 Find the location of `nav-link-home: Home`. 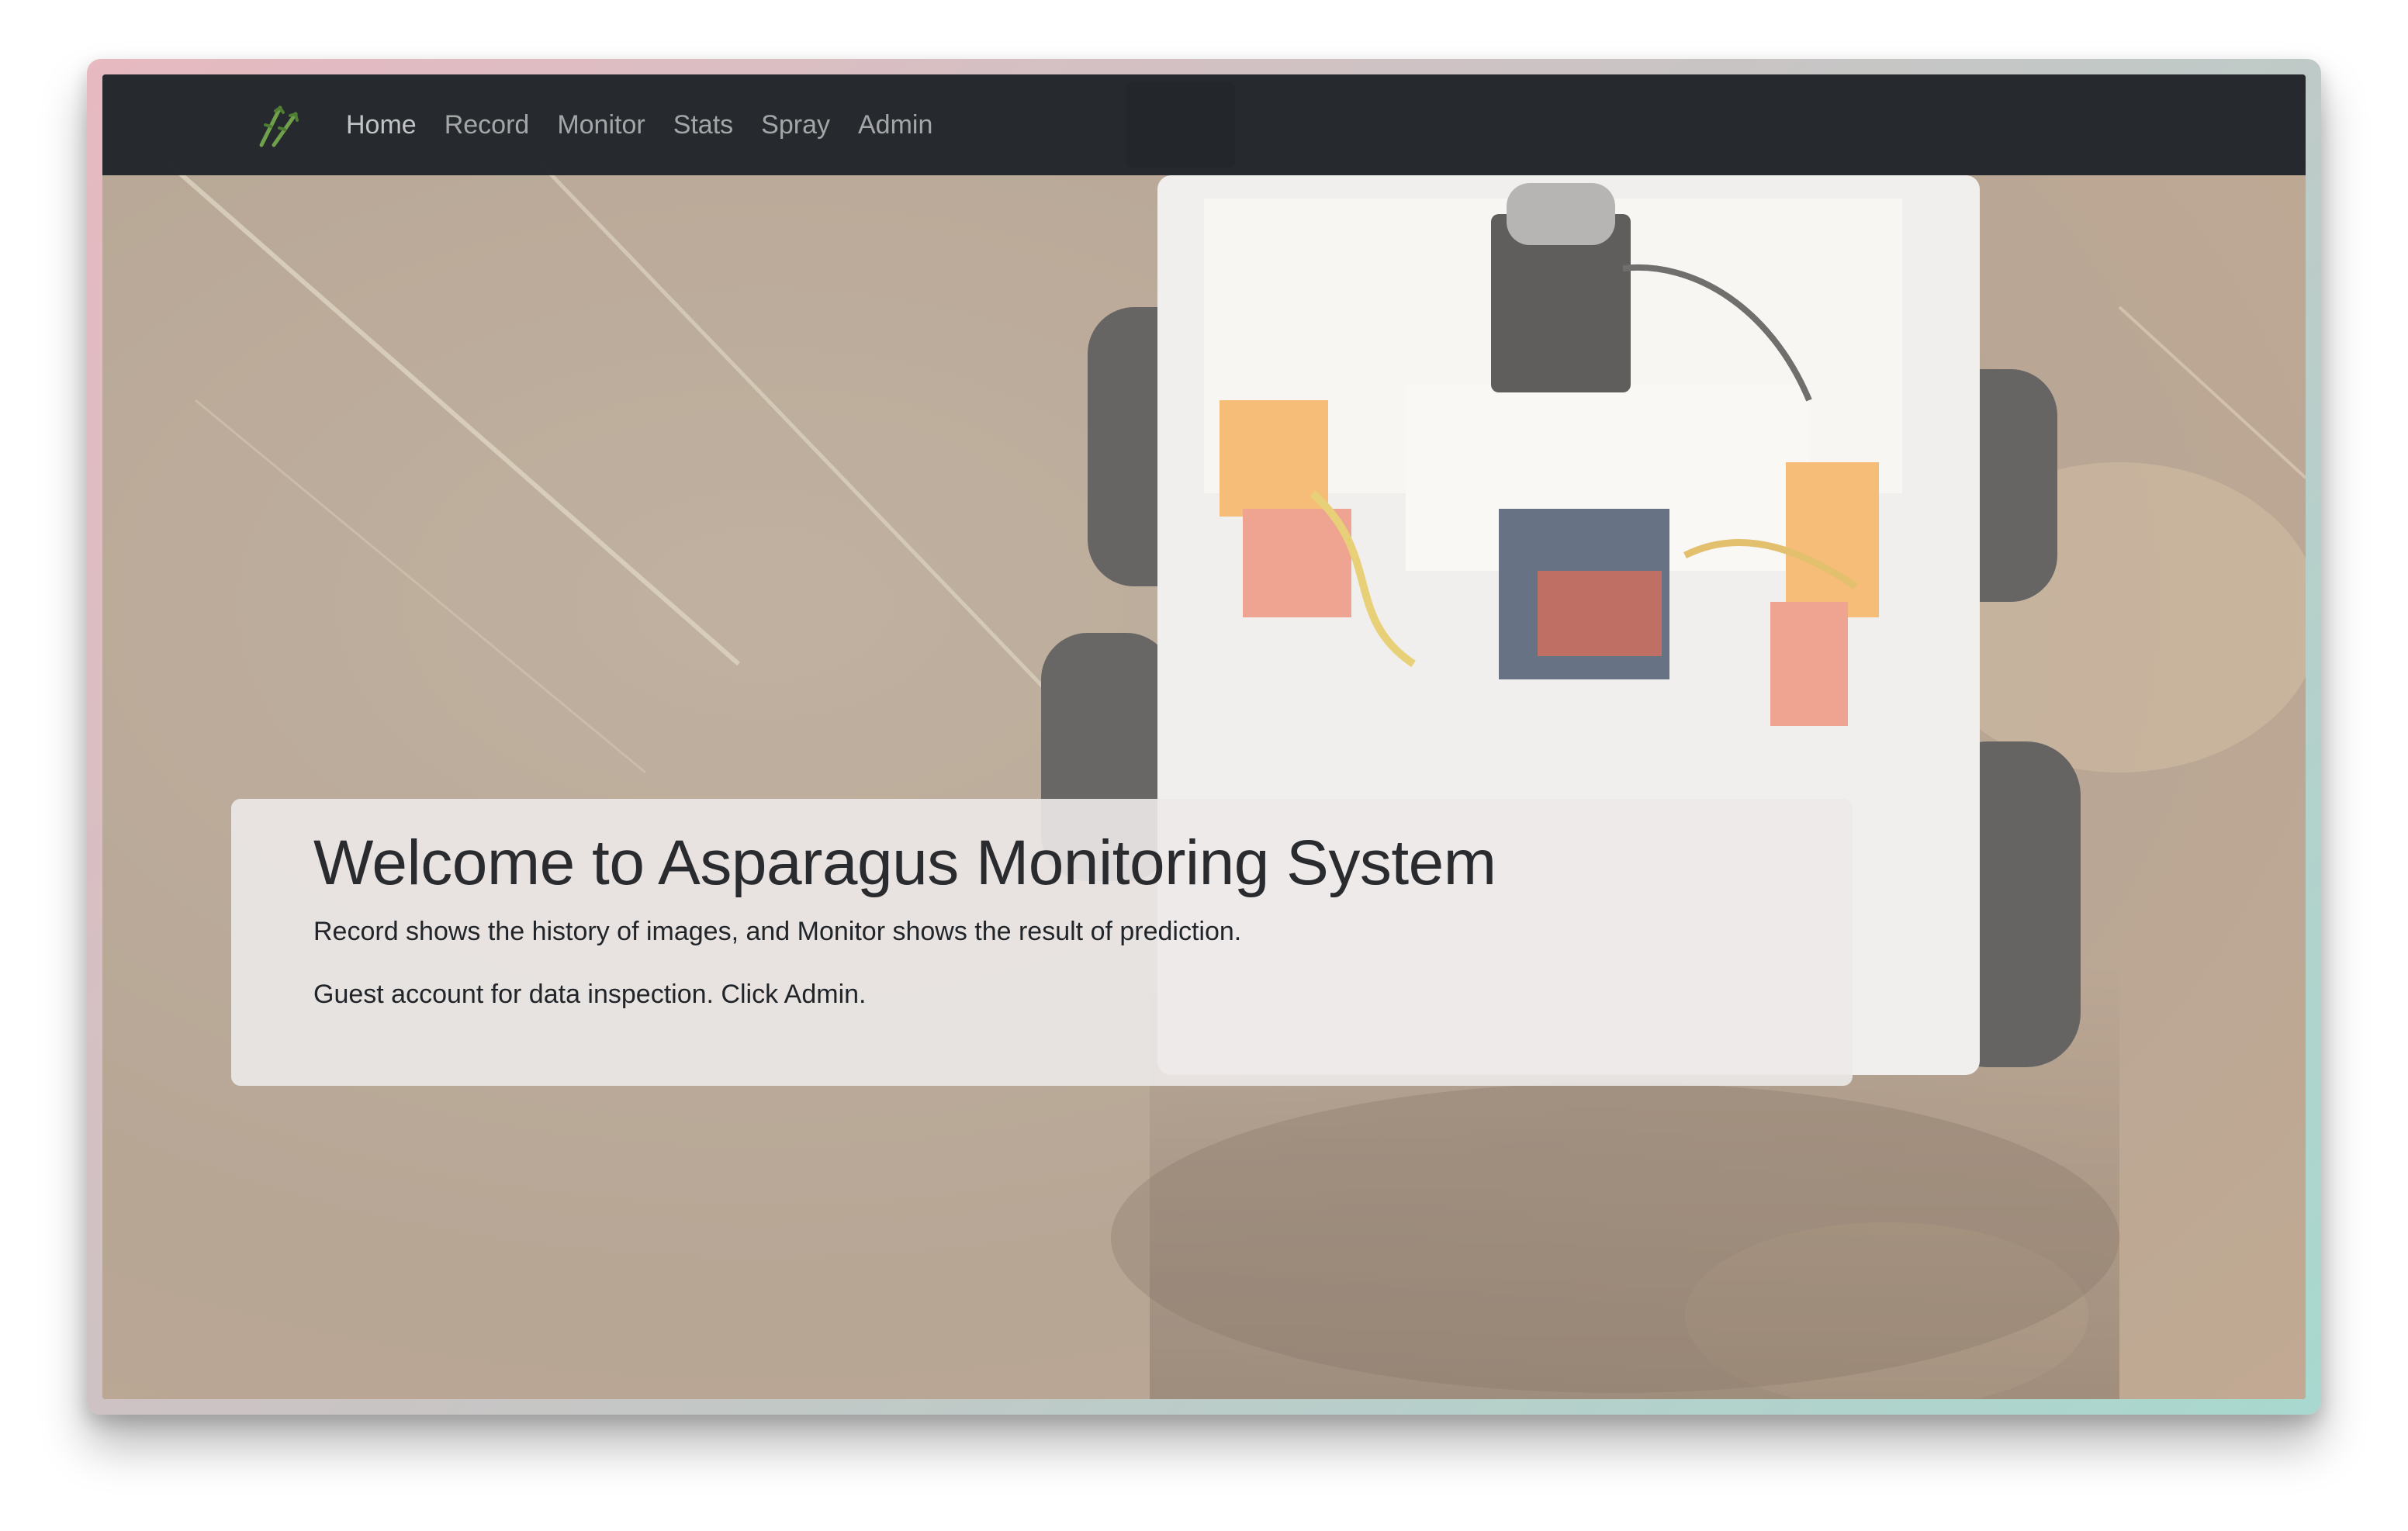

nav-link-home: Home is located at coordinates (381, 125).